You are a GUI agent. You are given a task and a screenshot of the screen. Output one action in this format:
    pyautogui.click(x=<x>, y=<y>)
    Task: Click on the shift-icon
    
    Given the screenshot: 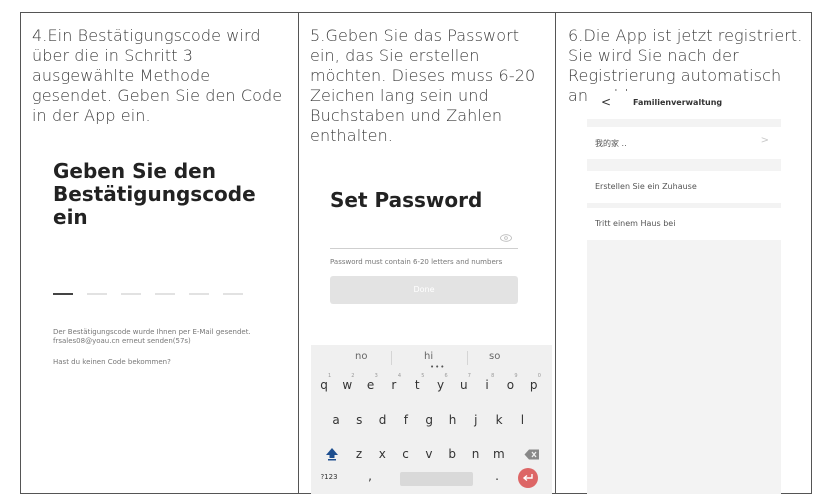 What is the action you would take?
    pyautogui.click(x=332, y=454)
    